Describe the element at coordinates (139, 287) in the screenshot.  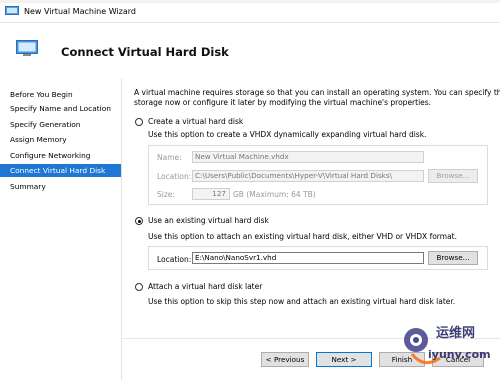
I see `attach-later-radio` at that location.